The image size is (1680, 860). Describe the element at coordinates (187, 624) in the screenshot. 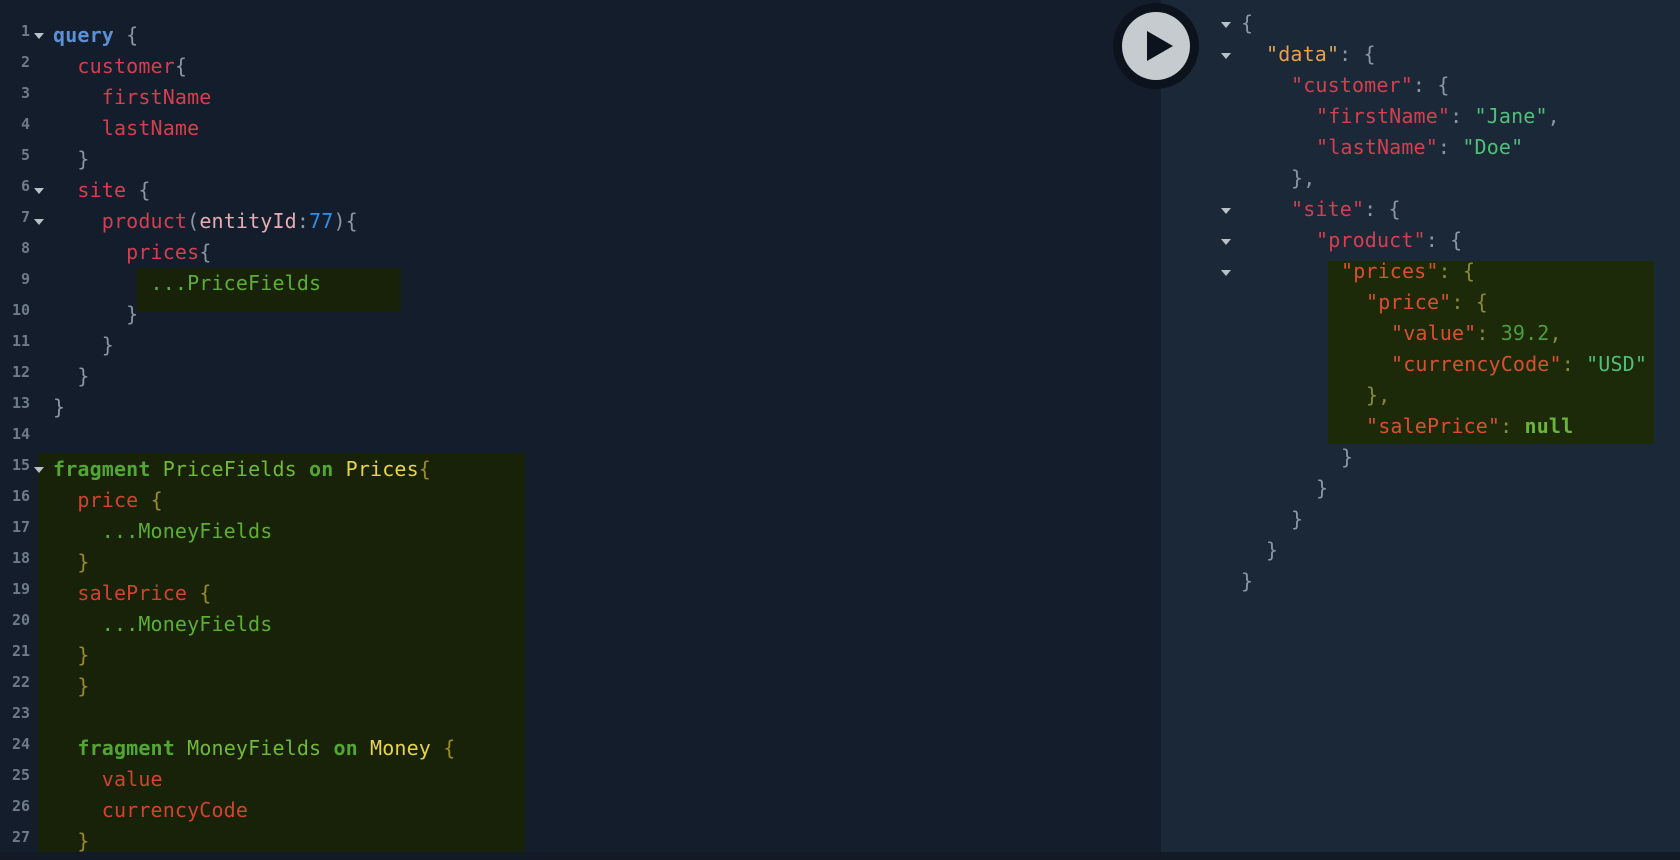

I see `fragment-spread: ...MoneyFields` at that location.